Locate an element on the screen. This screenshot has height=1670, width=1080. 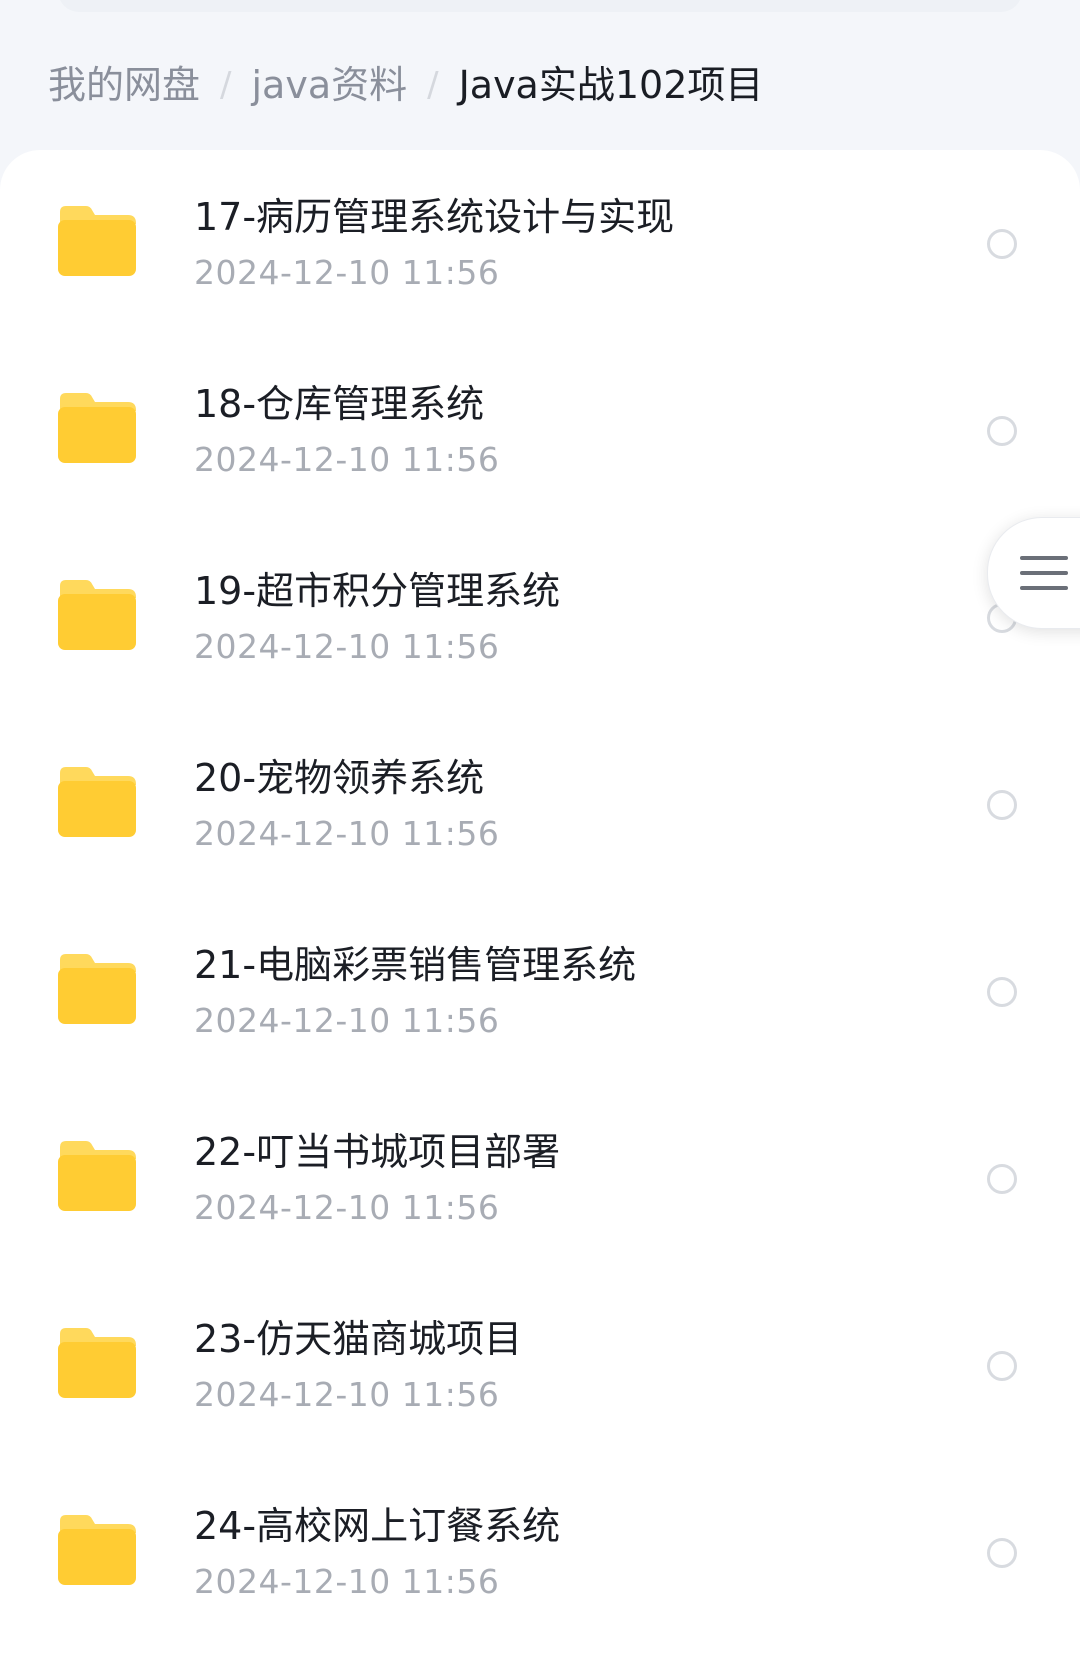
file-list-item: 22-叮当书城项目部署 2024-12-10 11:56 is located at coordinates (540, 1178).